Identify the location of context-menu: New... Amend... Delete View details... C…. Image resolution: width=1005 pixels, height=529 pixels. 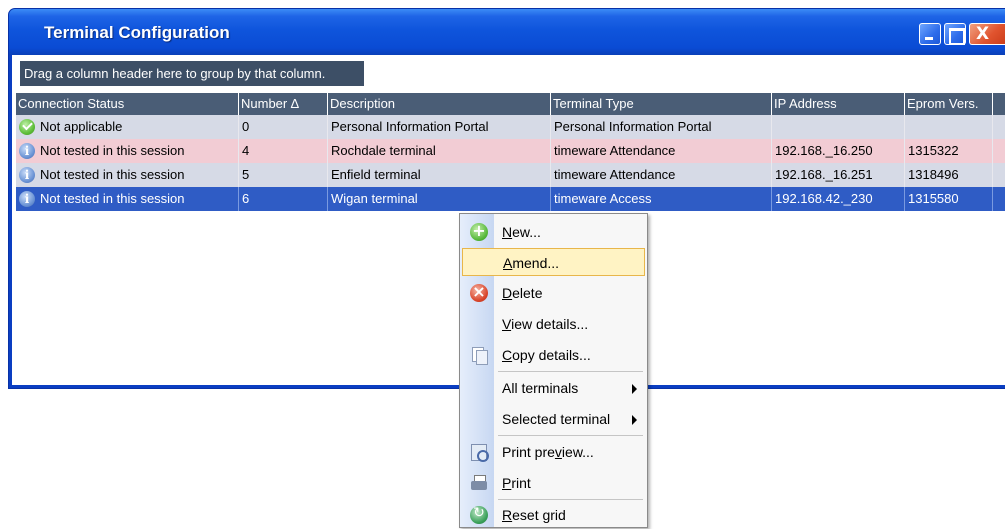
(553, 370).